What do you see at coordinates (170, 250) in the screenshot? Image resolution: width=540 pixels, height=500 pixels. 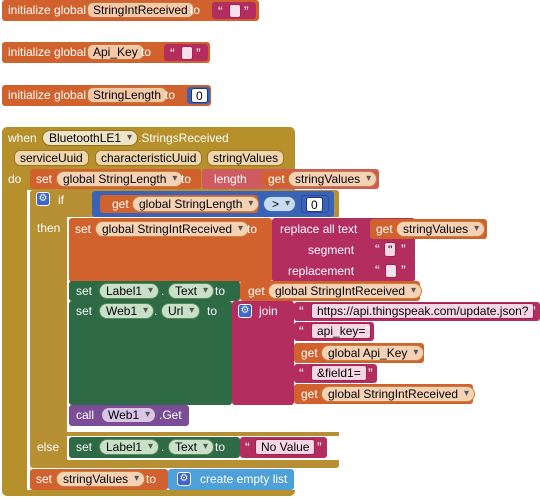 I see `set-stringintreceived-block: set global StringIntReceived to` at bounding box center [170, 250].